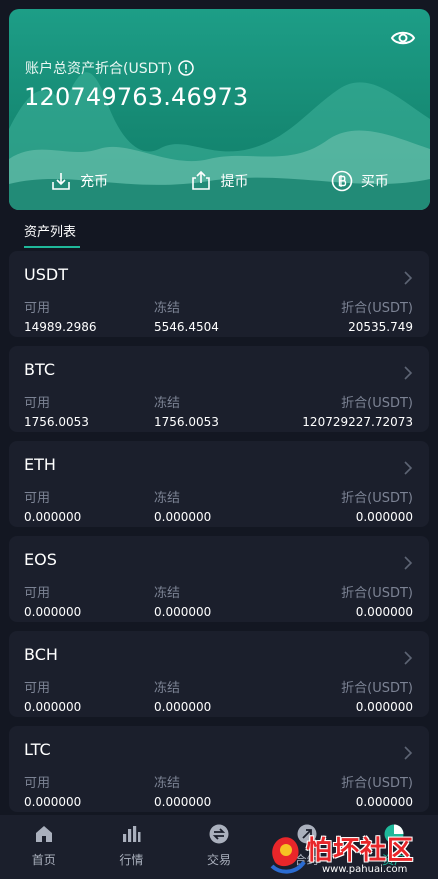  I want to click on asset-name: EOS, so click(40, 559).